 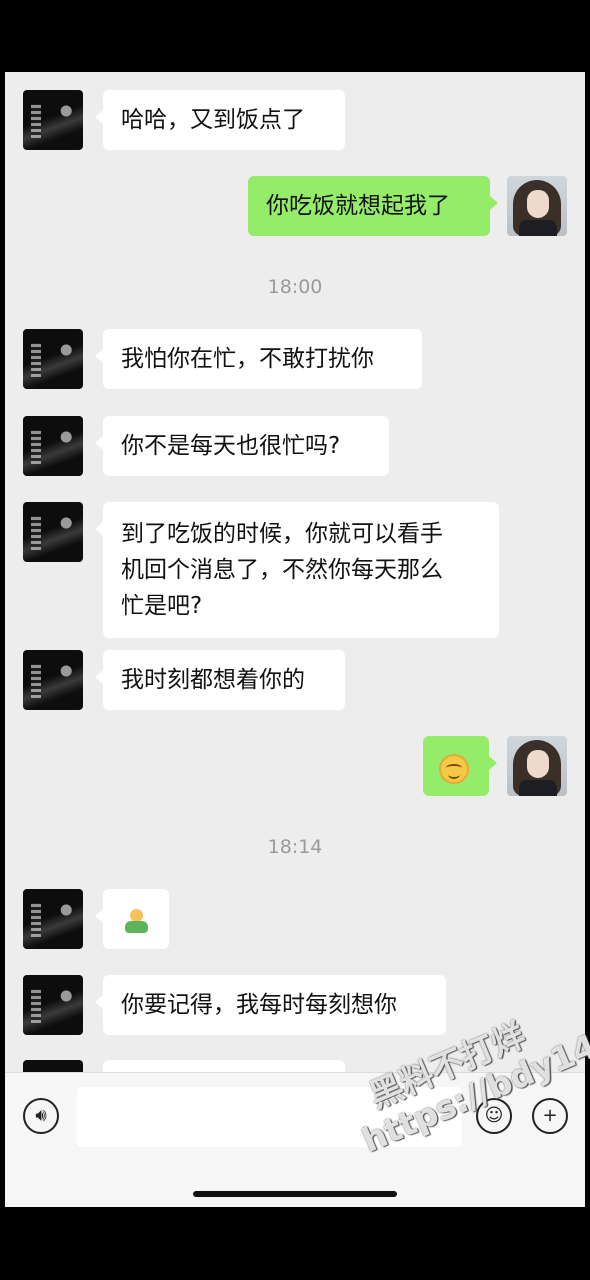 I want to click on timestamp: 18:14, so click(x=295, y=847).